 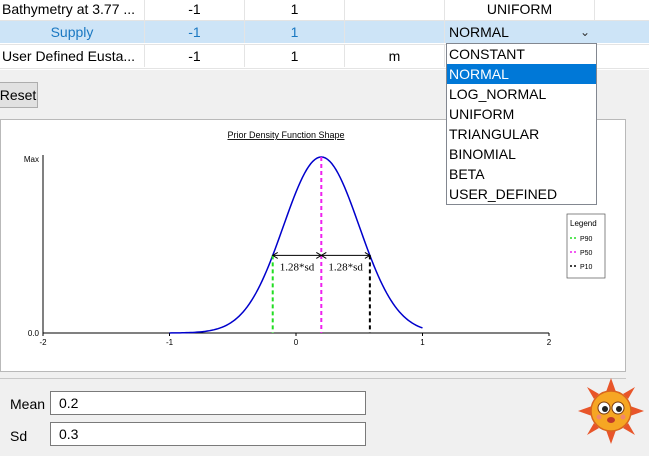 I want to click on distribution-combo-value: NORMAL, so click(x=479, y=32).